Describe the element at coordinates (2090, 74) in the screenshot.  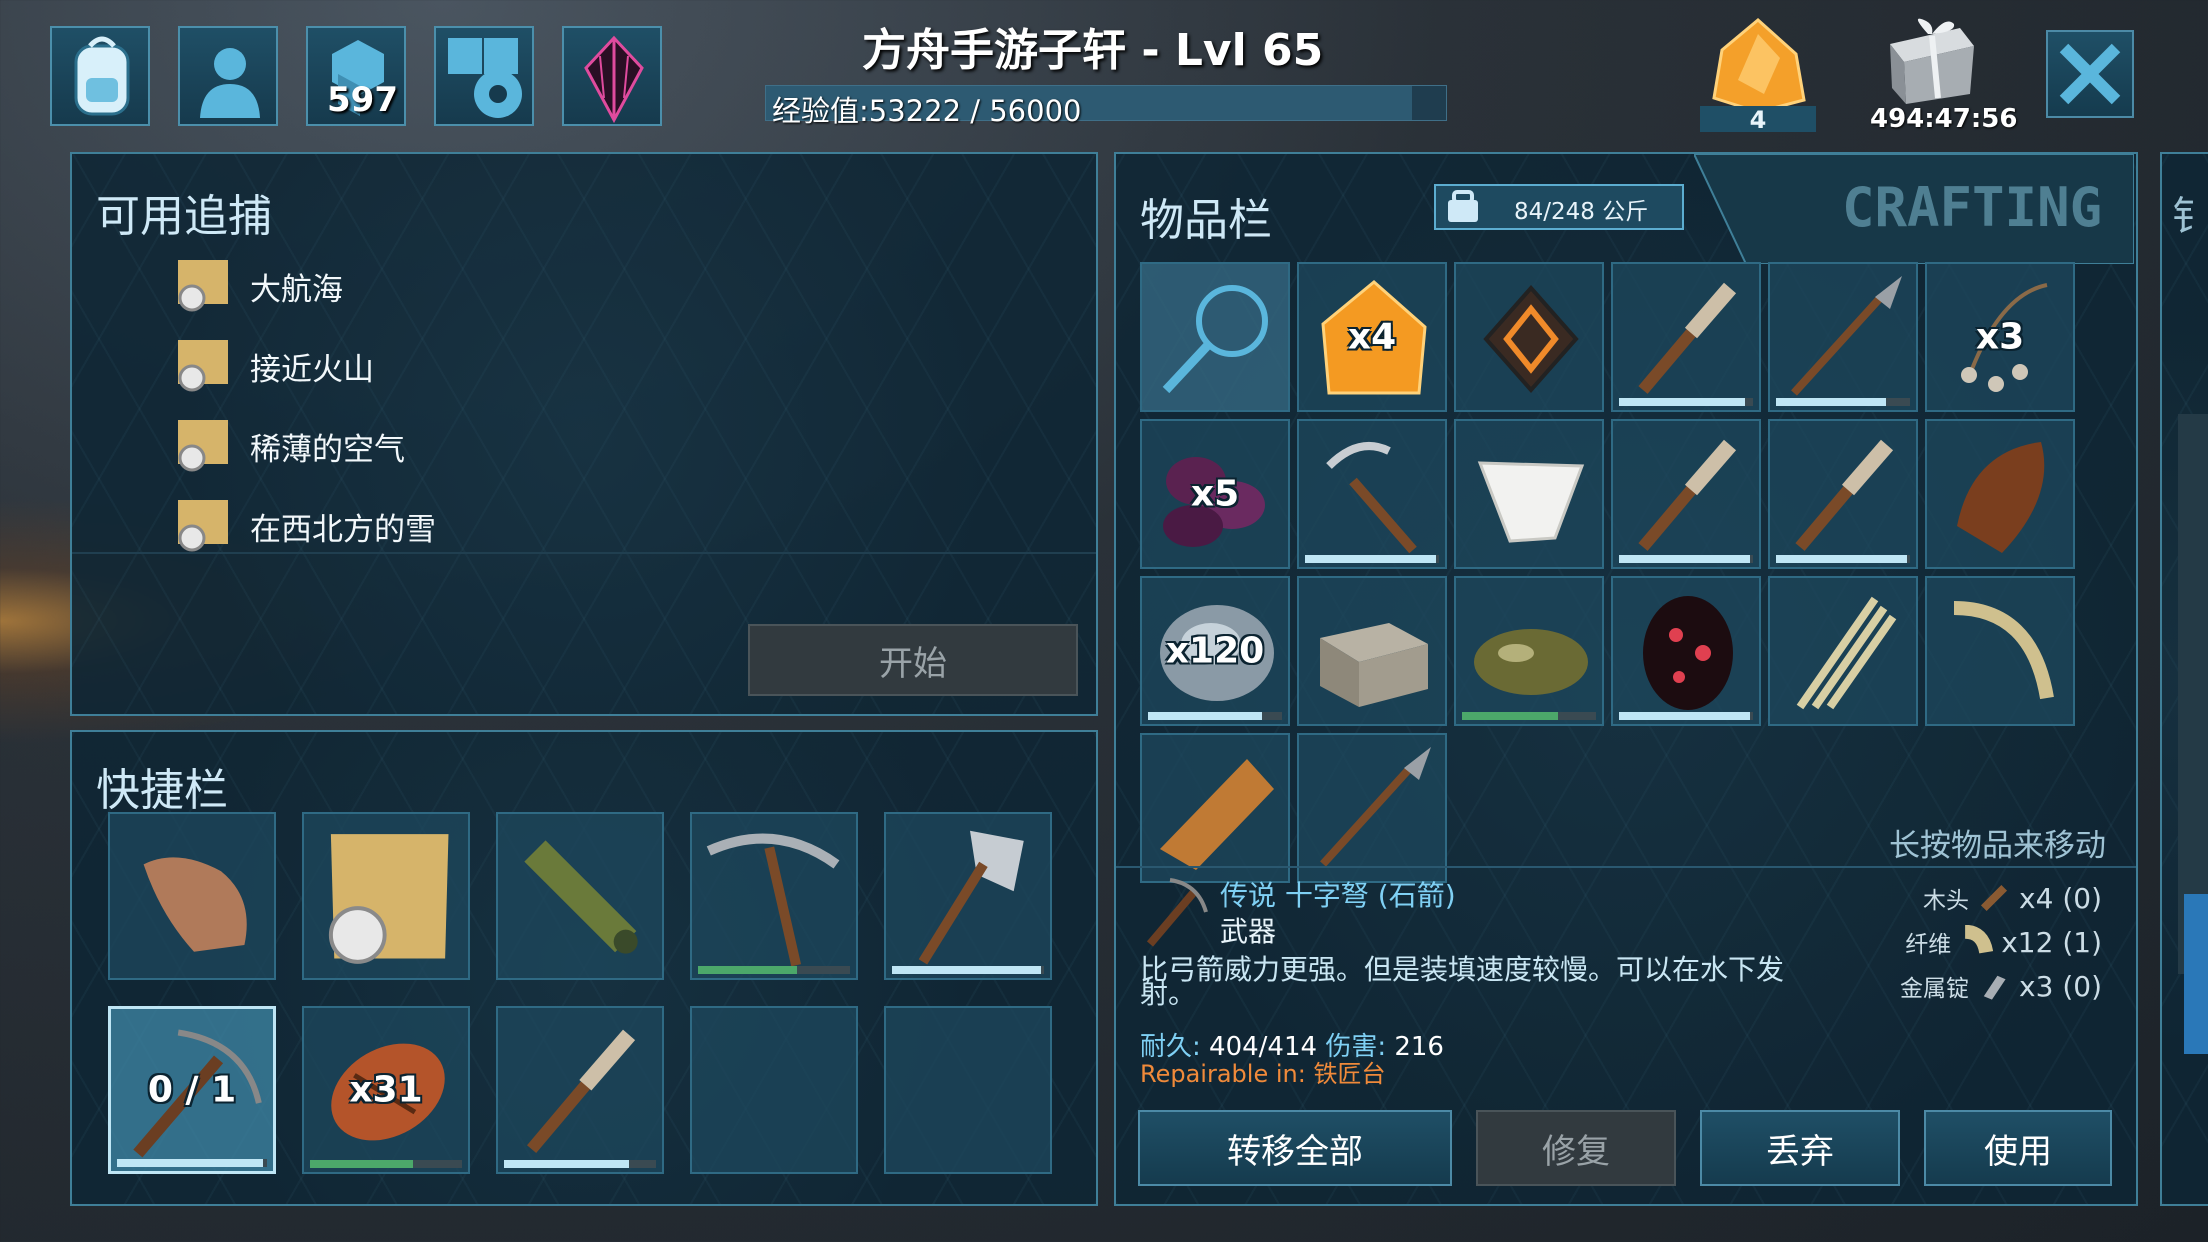
I see `close-button` at that location.